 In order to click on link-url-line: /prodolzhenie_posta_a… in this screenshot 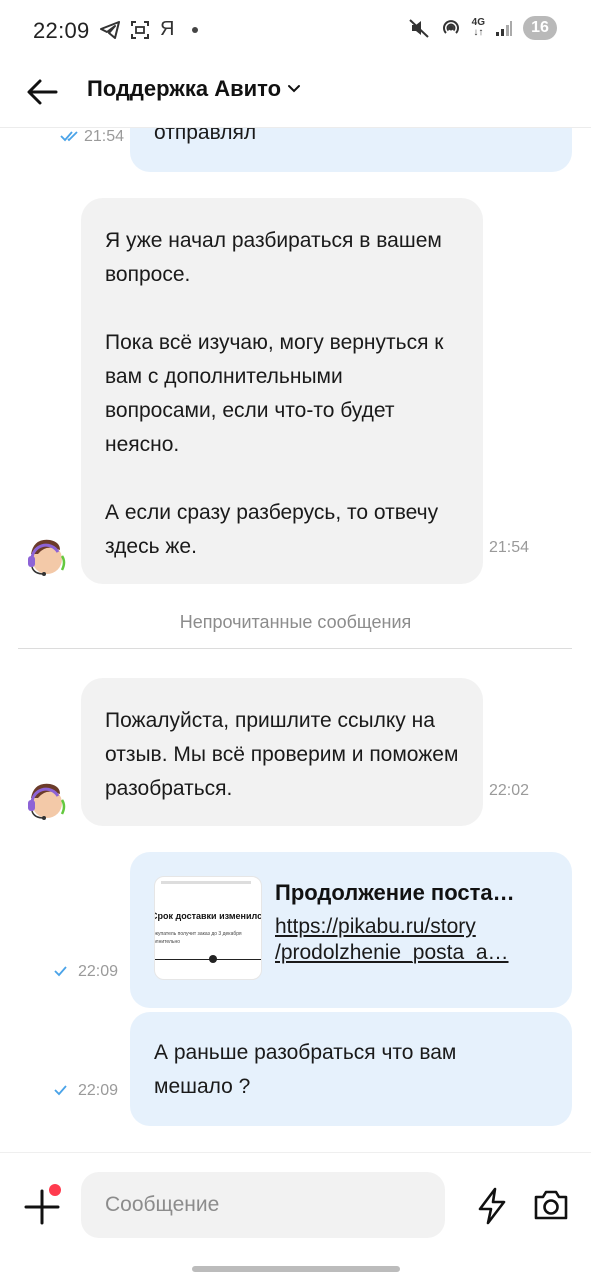, I will do `click(392, 952)`.